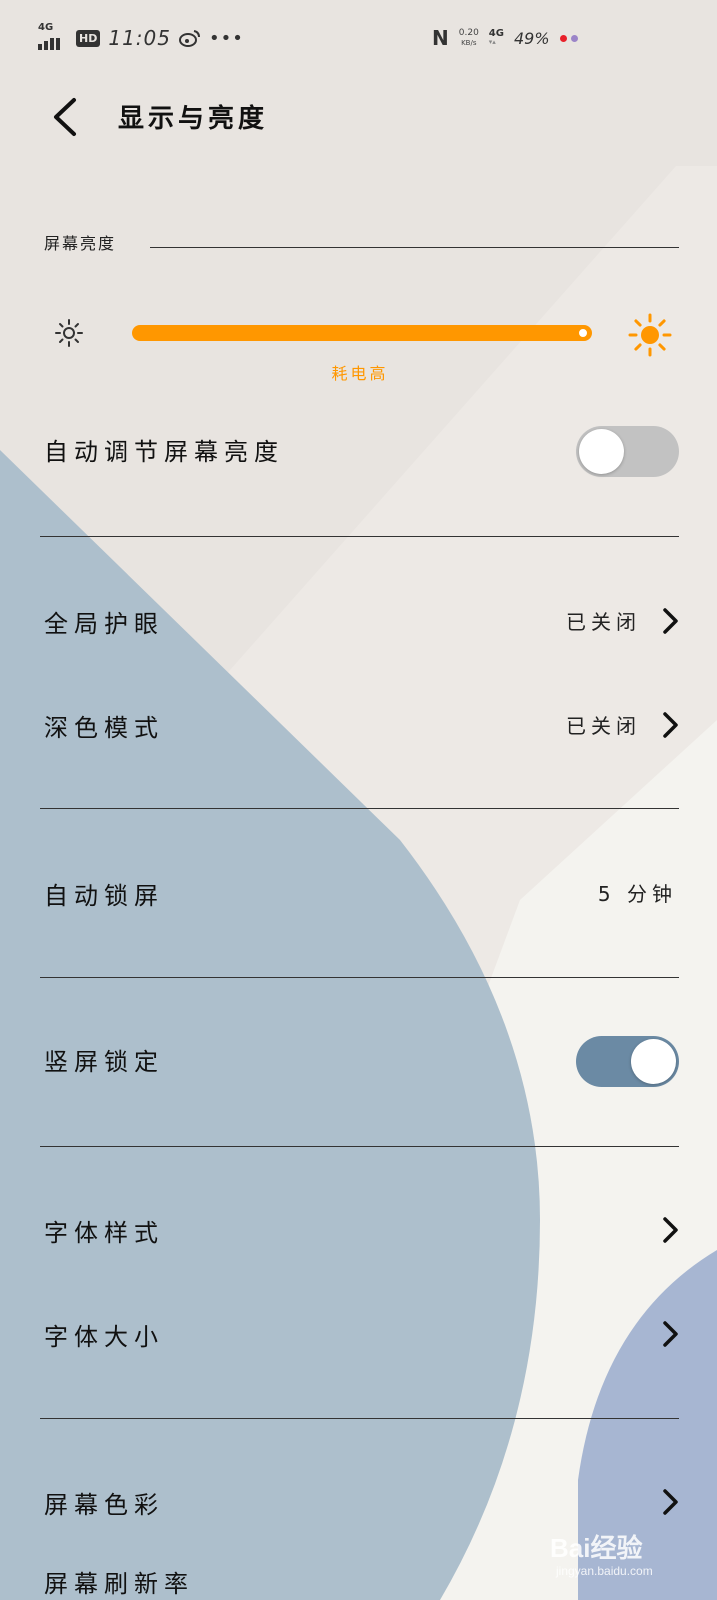  What do you see at coordinates (603, 726) in the screenshot?
I see `dark-mode-value: 已关闭` at bounding box center [603, 726].